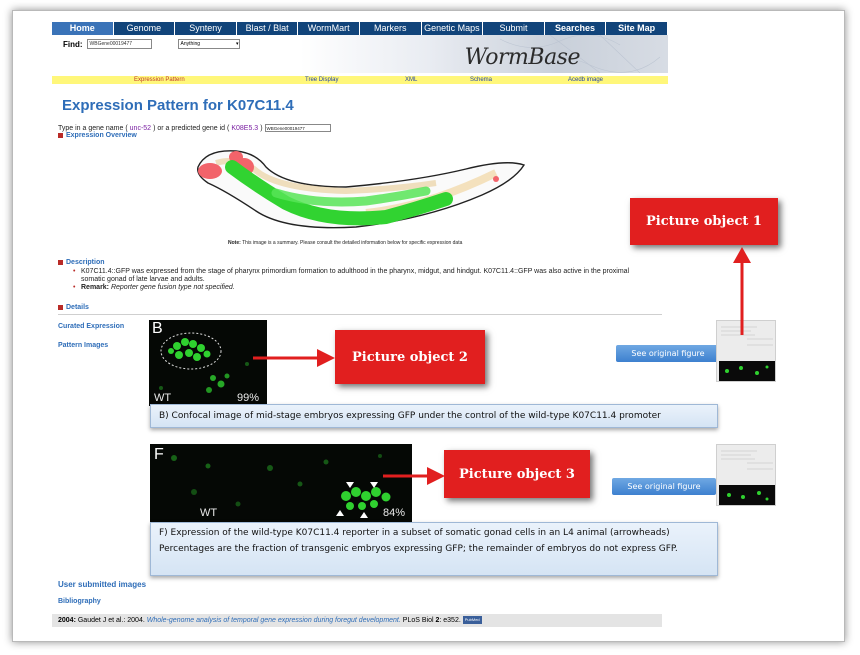 The image size is (860, 655). What do you see at coordinates (637, 28) in the screenshot?
I see `nav-site-map: Site Map` at bounding box center [637, 28].